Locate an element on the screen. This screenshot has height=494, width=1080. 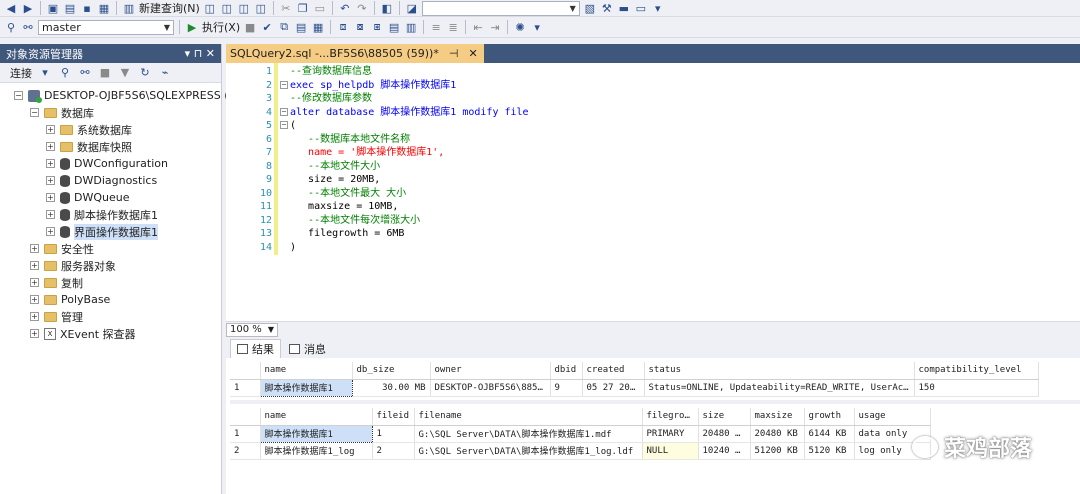
parse-icon: ✔ is located at coordinates (267, 27).